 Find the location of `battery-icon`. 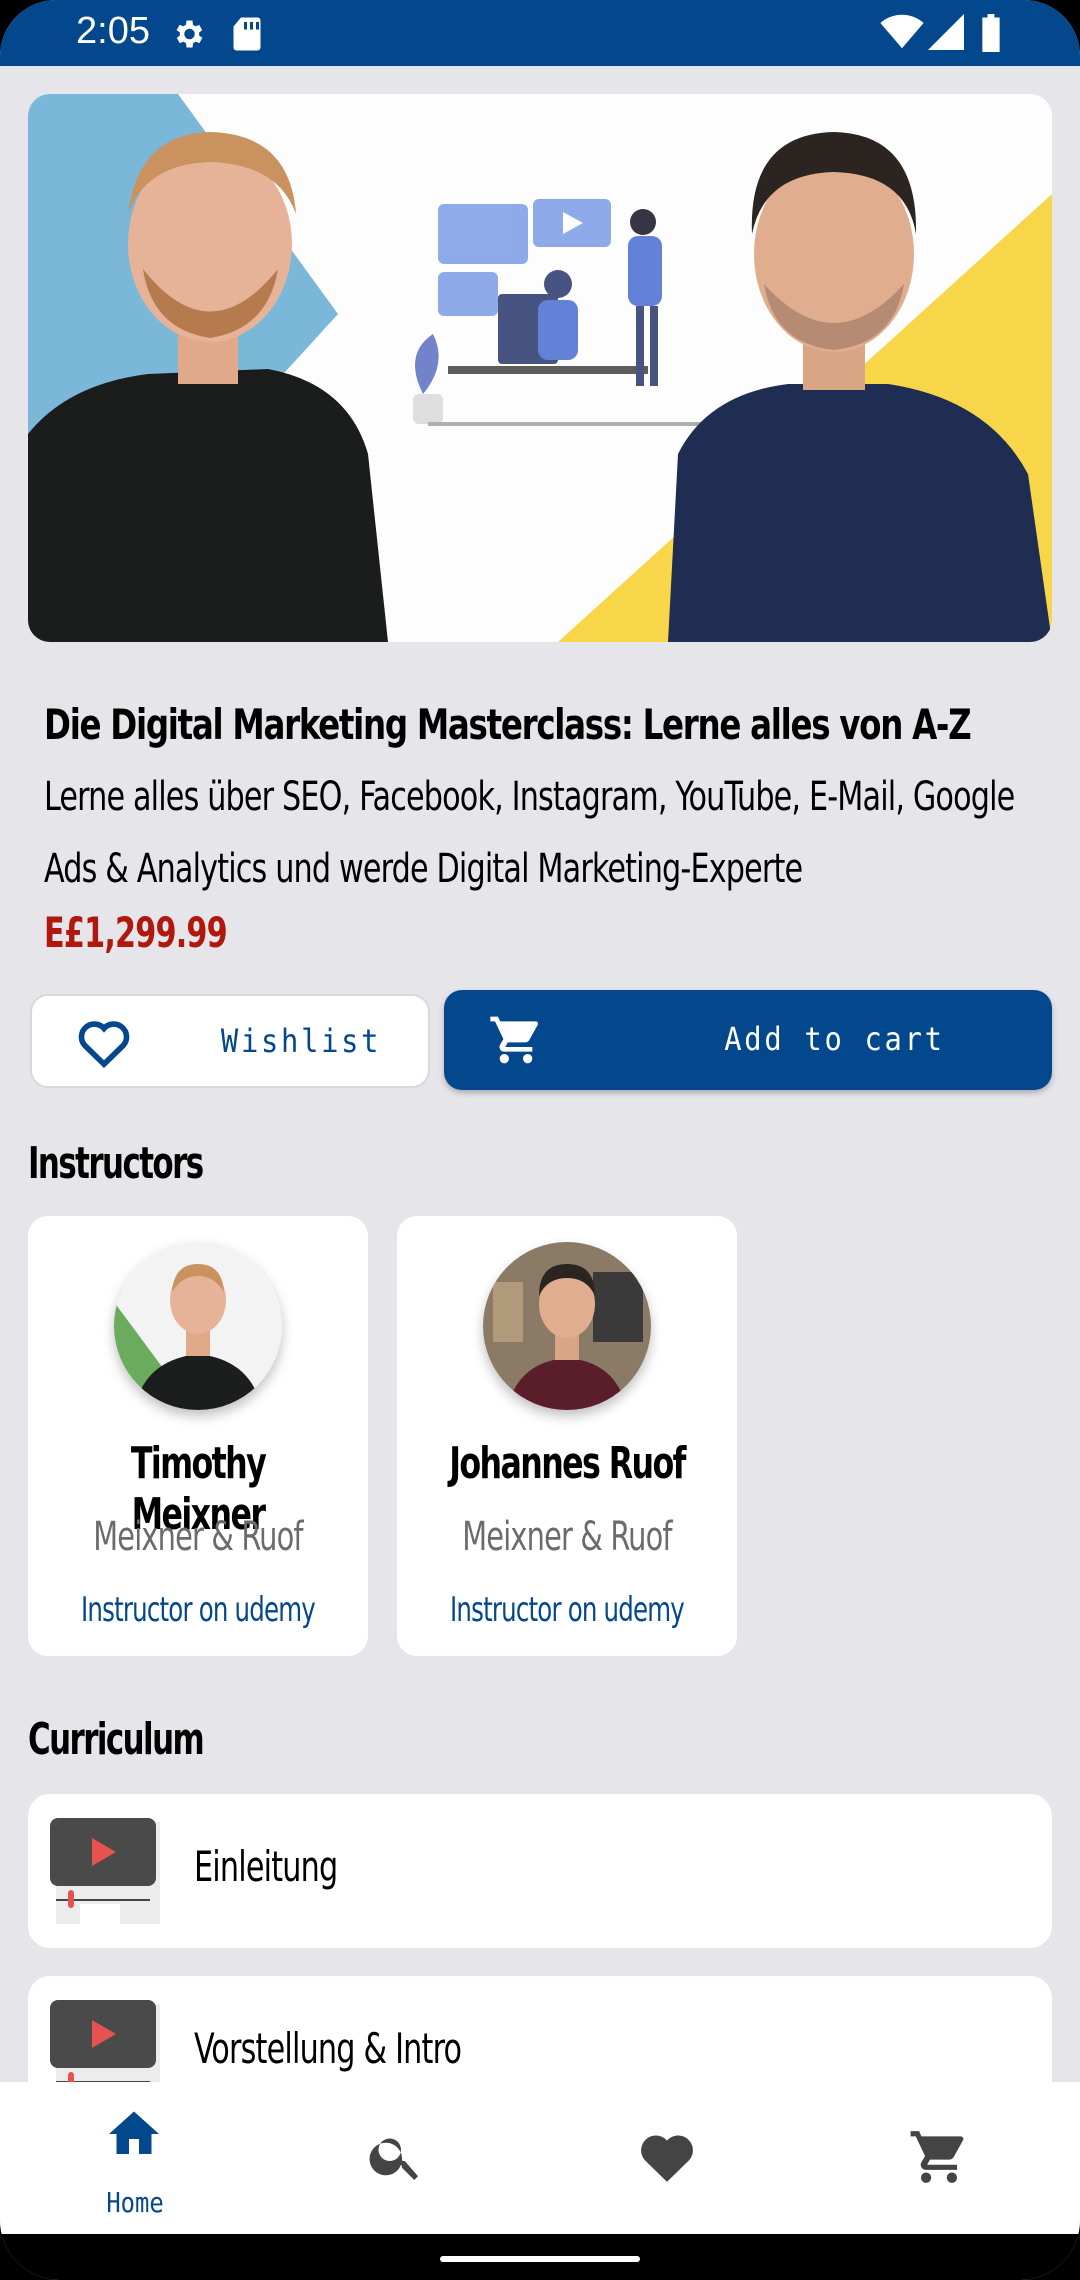

battery-icon is located at coordinates (991, 33).